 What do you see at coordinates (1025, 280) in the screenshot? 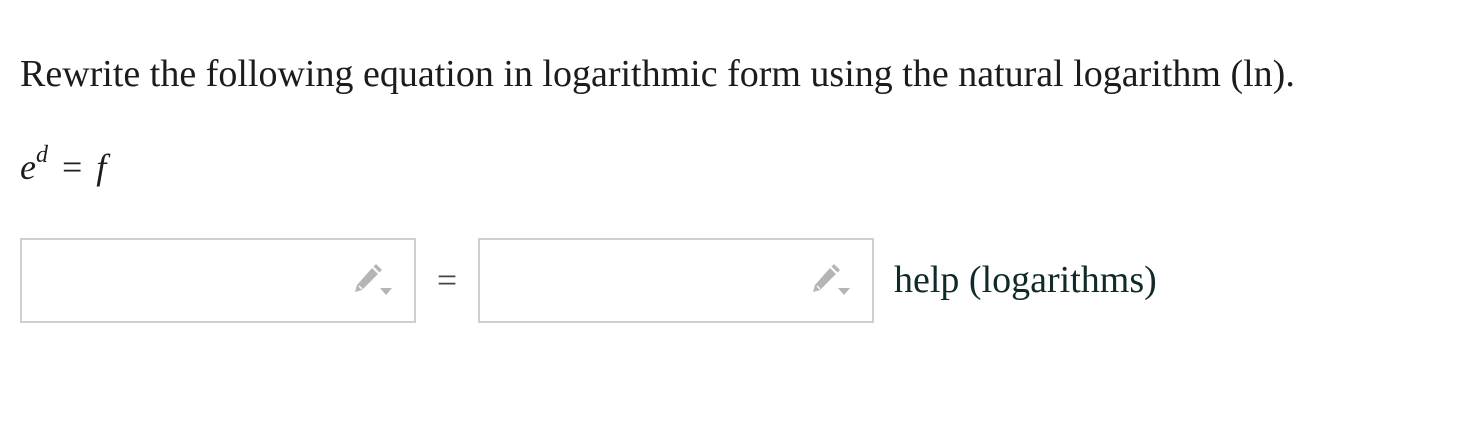
I see `help-logarithms-link: help (logarithms)` at bounding box center [1025, 280].